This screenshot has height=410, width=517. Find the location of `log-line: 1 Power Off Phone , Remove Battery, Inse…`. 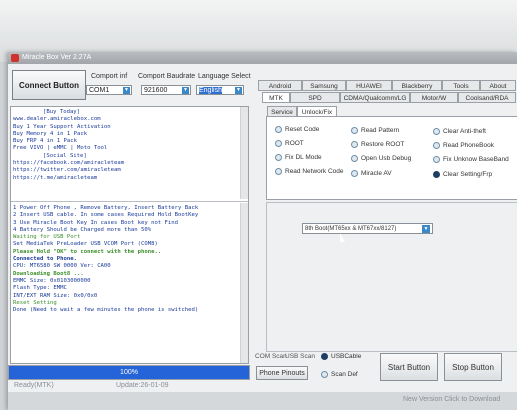

log-line: 1 Power Off Phone , Remove Battery, Inse… is located at coordinates (106, 208).